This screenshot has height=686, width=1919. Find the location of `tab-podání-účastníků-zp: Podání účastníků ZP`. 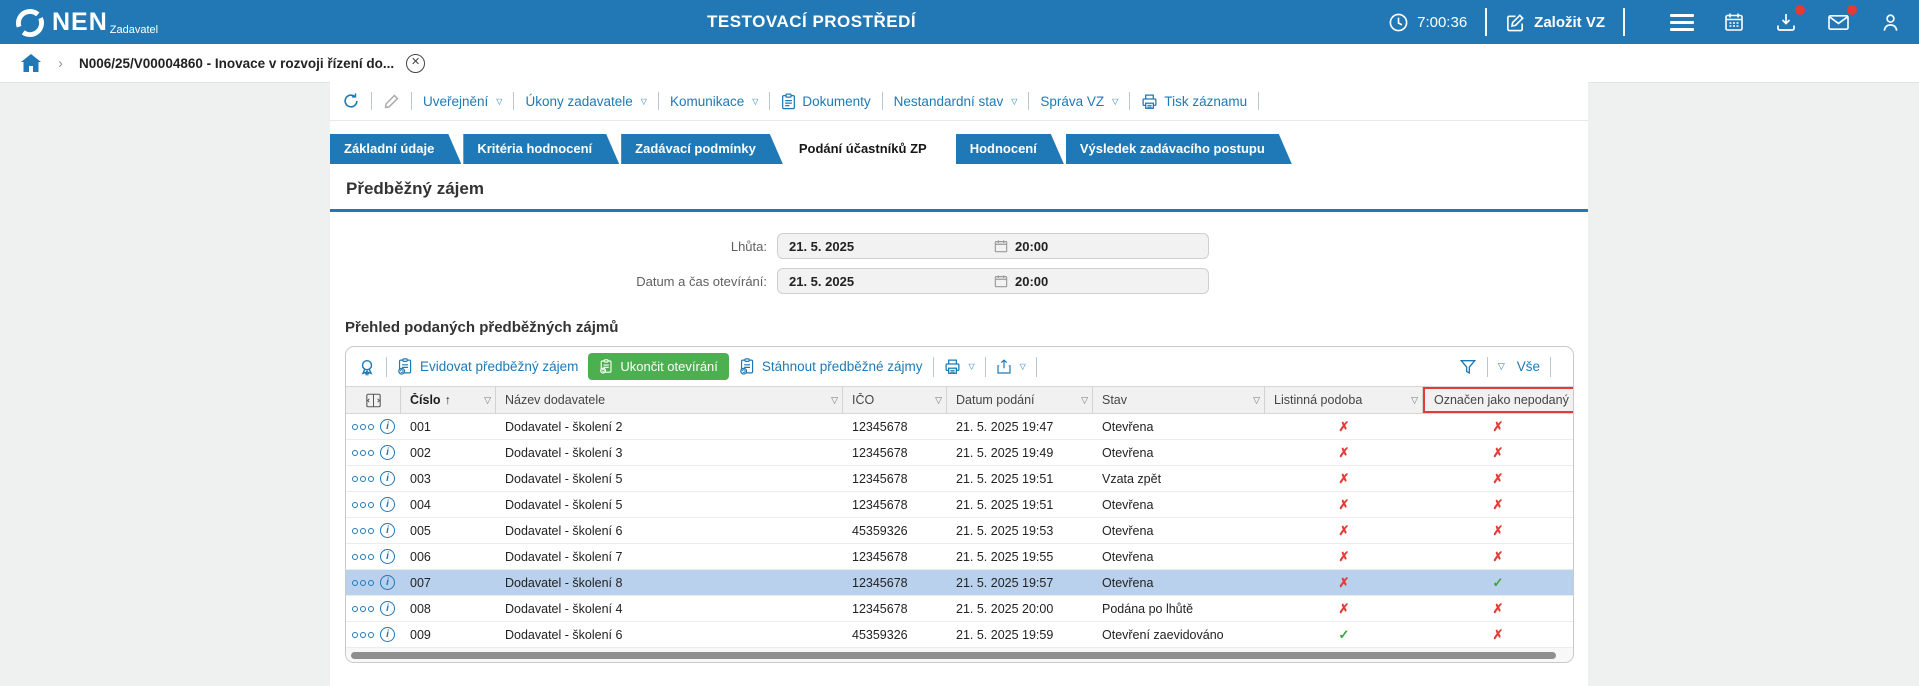

tab-podání-účastníků-zp: Podání účastníků ZP is located at coordinates (869, 149).